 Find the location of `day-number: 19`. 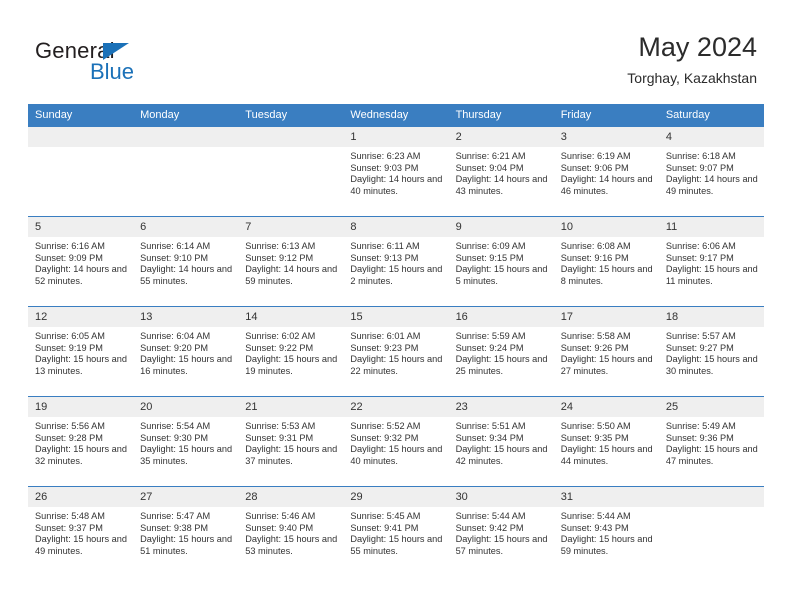

day-number: 19 is located at coordinates (81, 407).